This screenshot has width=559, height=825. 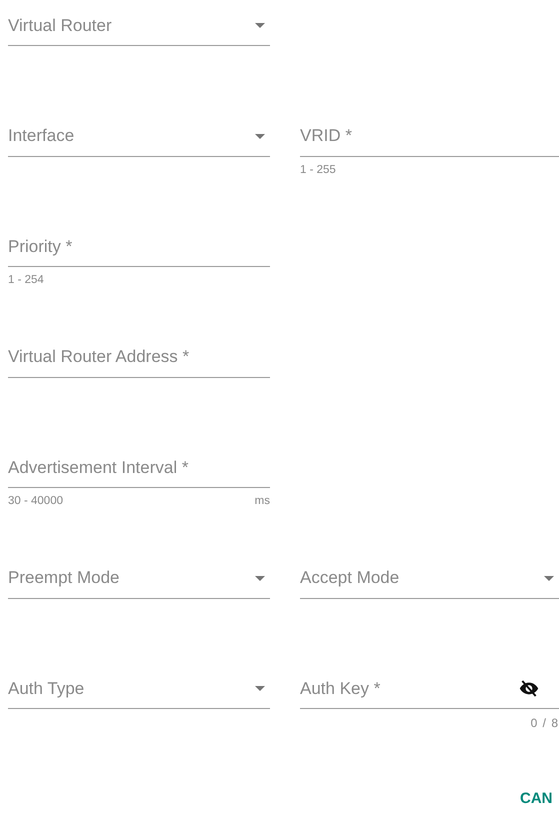 What do you see at coordinates (529, 688) in the screenshot?
I see `eye-slash-icon` at bounding box center [529, 688].